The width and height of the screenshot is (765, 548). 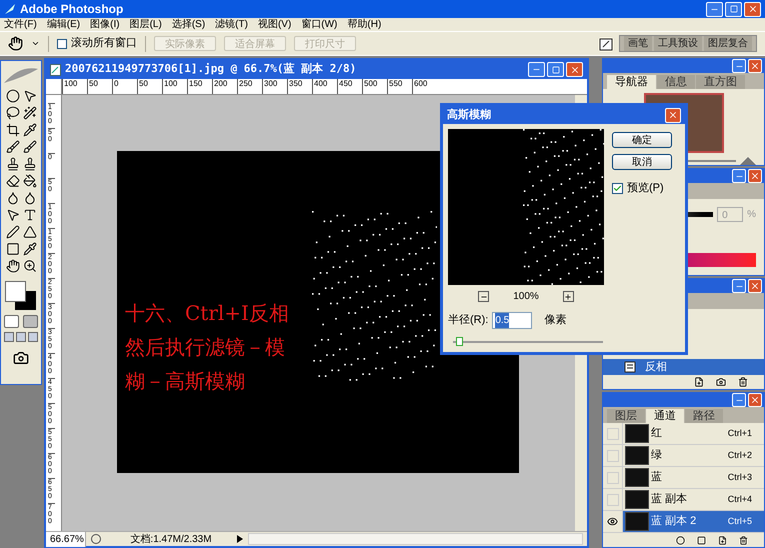 What do you see at coordinates (189, 24) in the screenshot?
I see `menu-item: 选择(S)` at bounding box center [189, 24].